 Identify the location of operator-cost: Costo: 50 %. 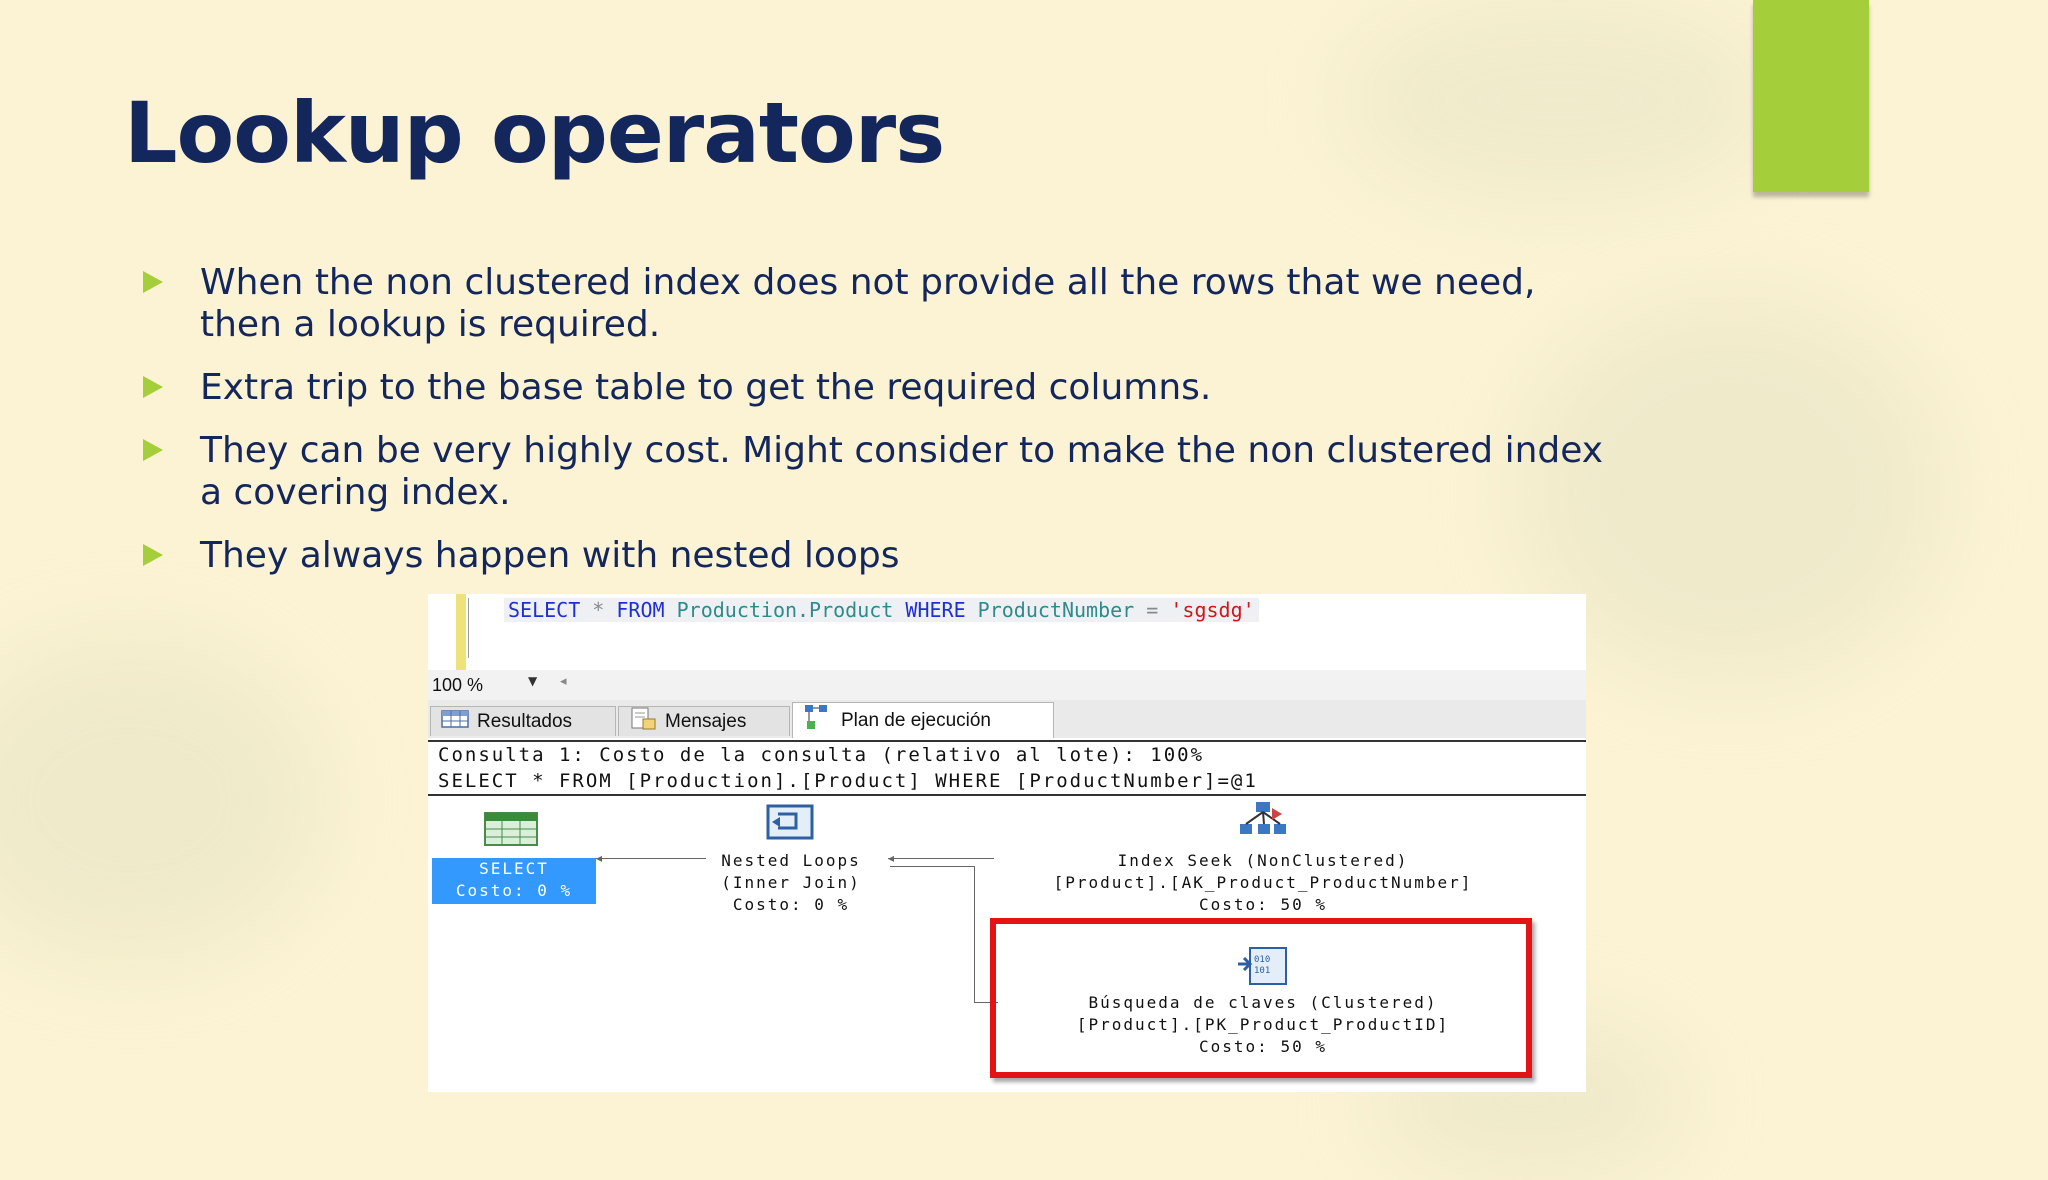
(1263, 904).